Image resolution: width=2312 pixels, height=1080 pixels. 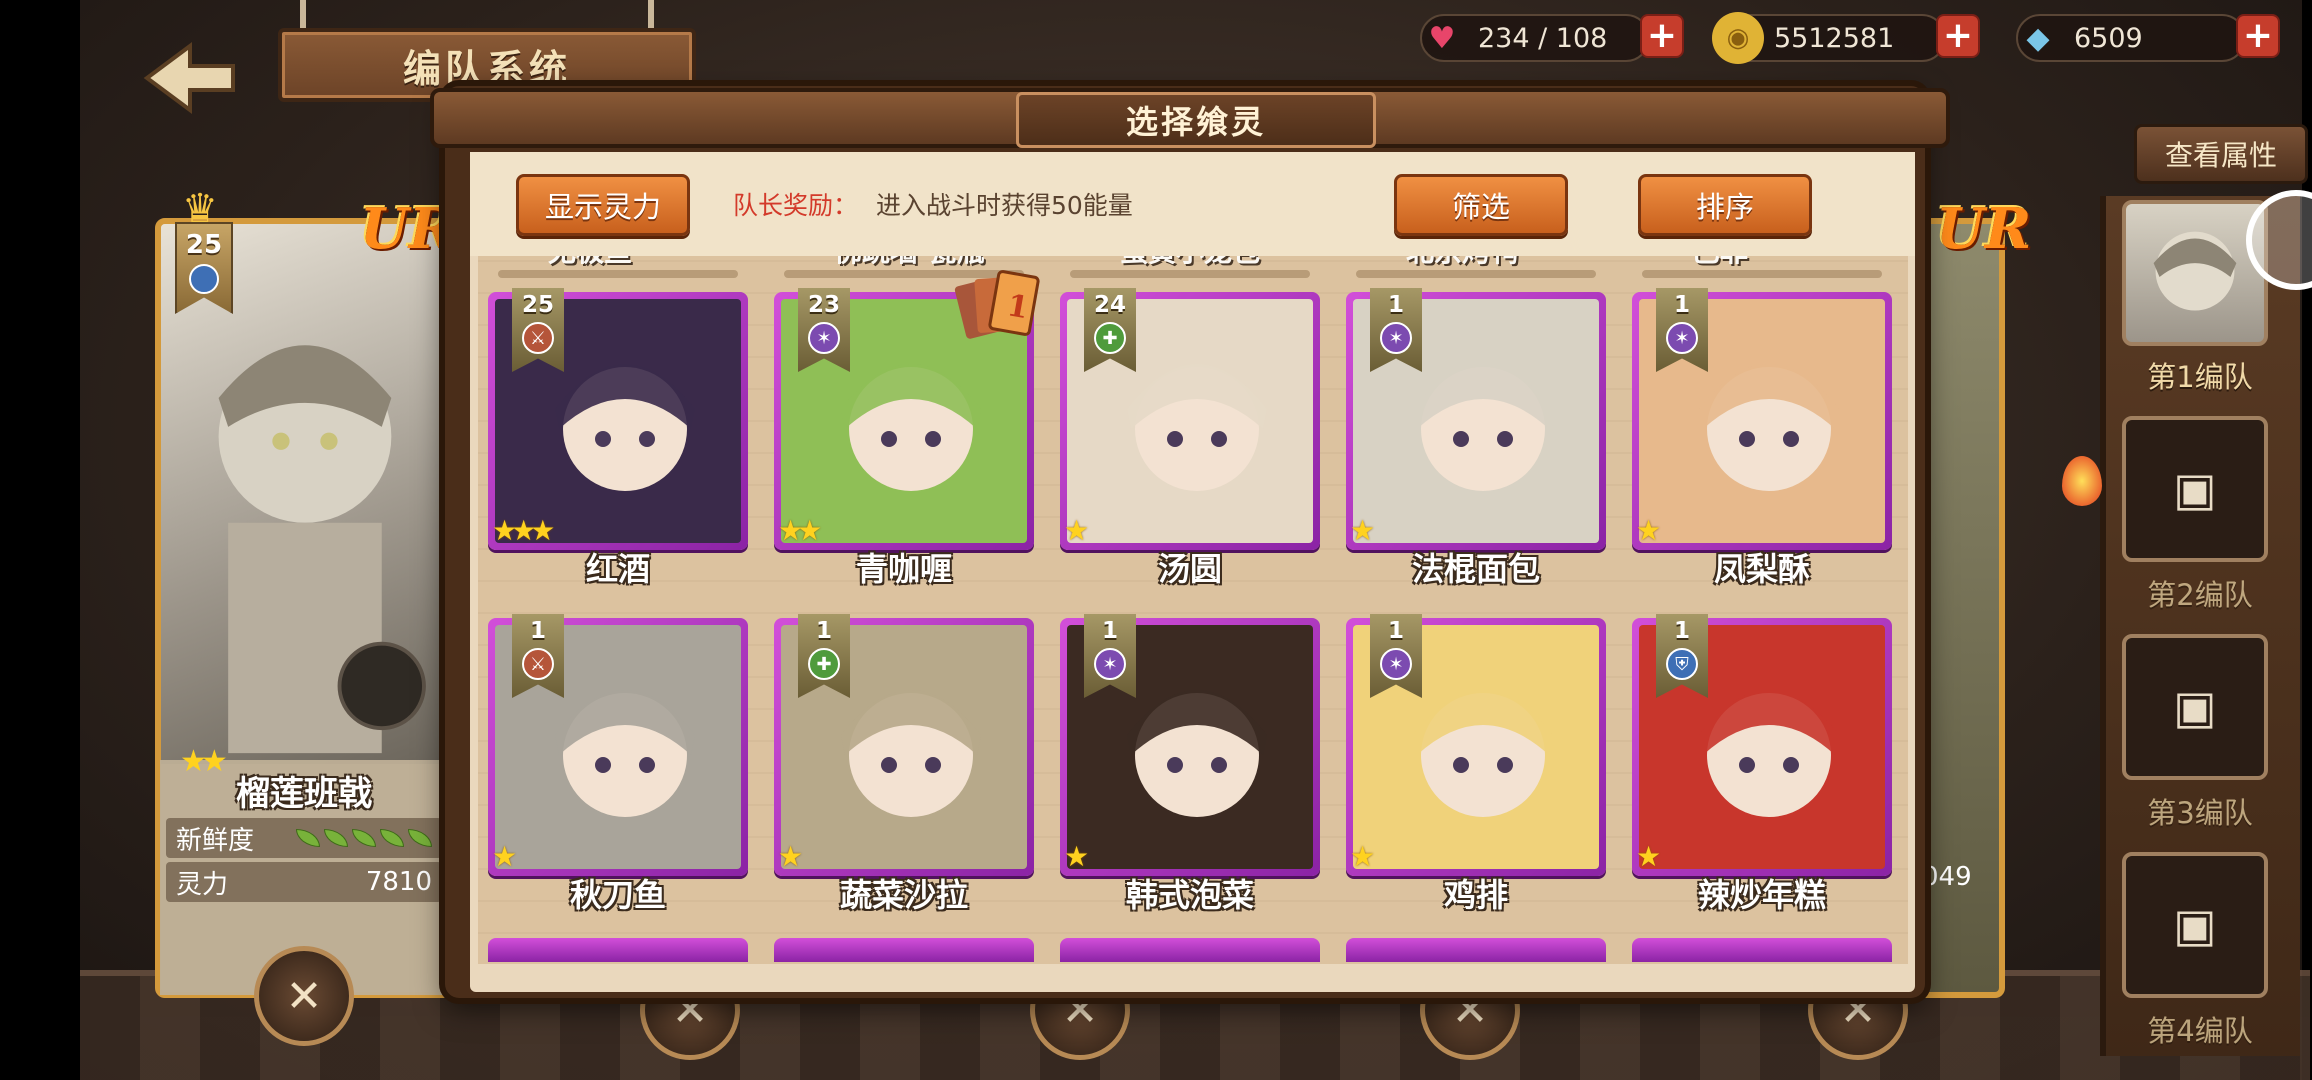 What do you see at coordinates (903, 569) in the screenshot?
I see `card-name: 青咖喱` at bounding box center [903, 569].